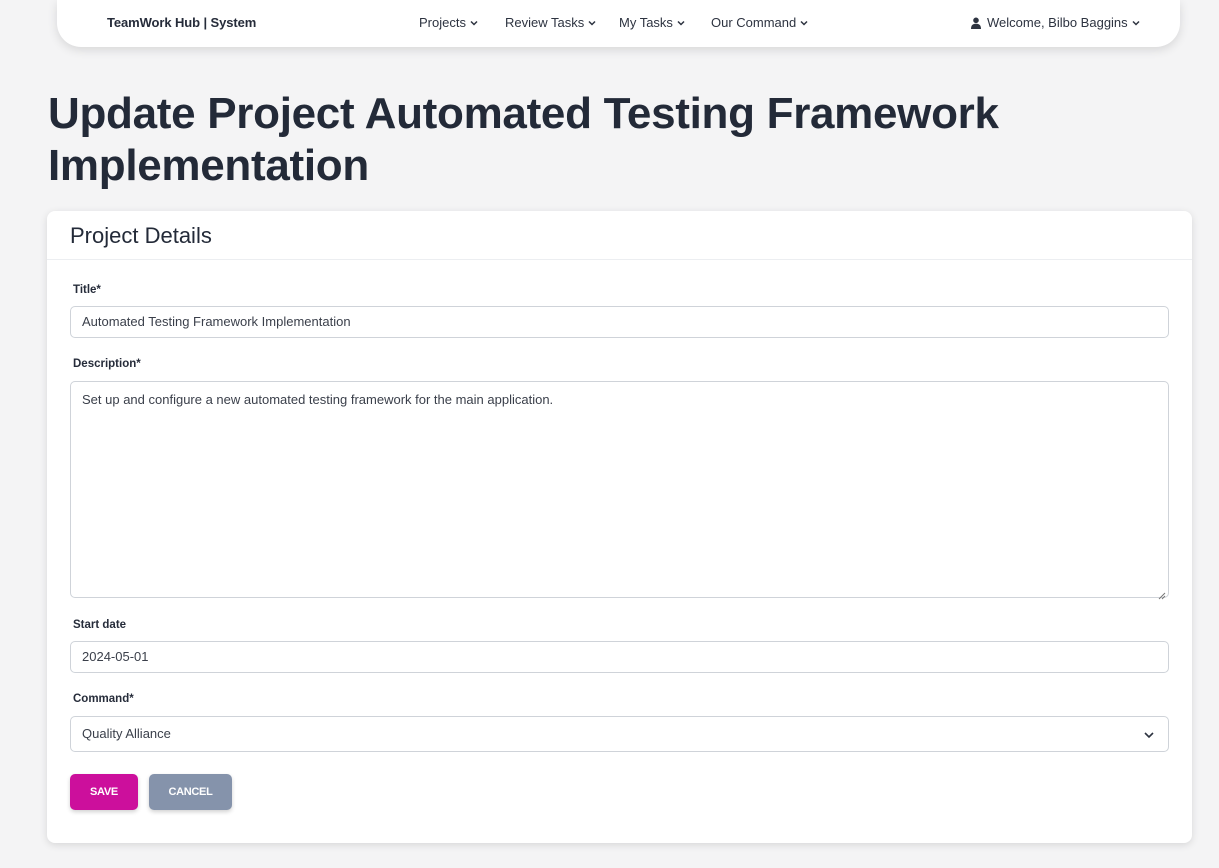 The width and height of the screenshot is (1219, 868). I want to click on nav-our-command-label: Our Command, so click(754, 22).